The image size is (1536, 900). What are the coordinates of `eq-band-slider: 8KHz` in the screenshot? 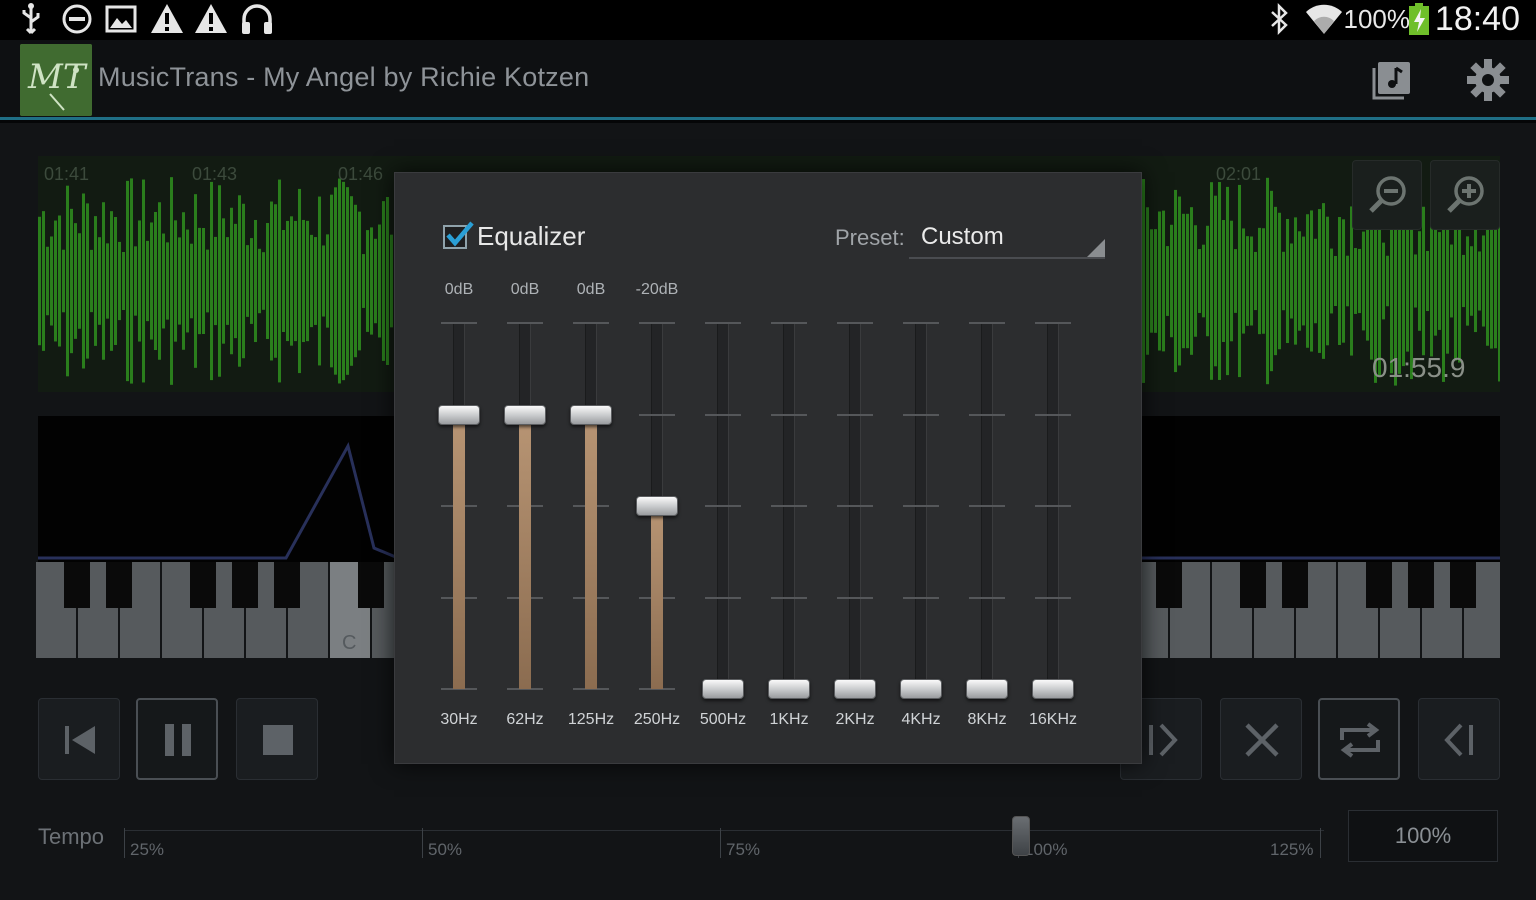 It's located at (987, 507).